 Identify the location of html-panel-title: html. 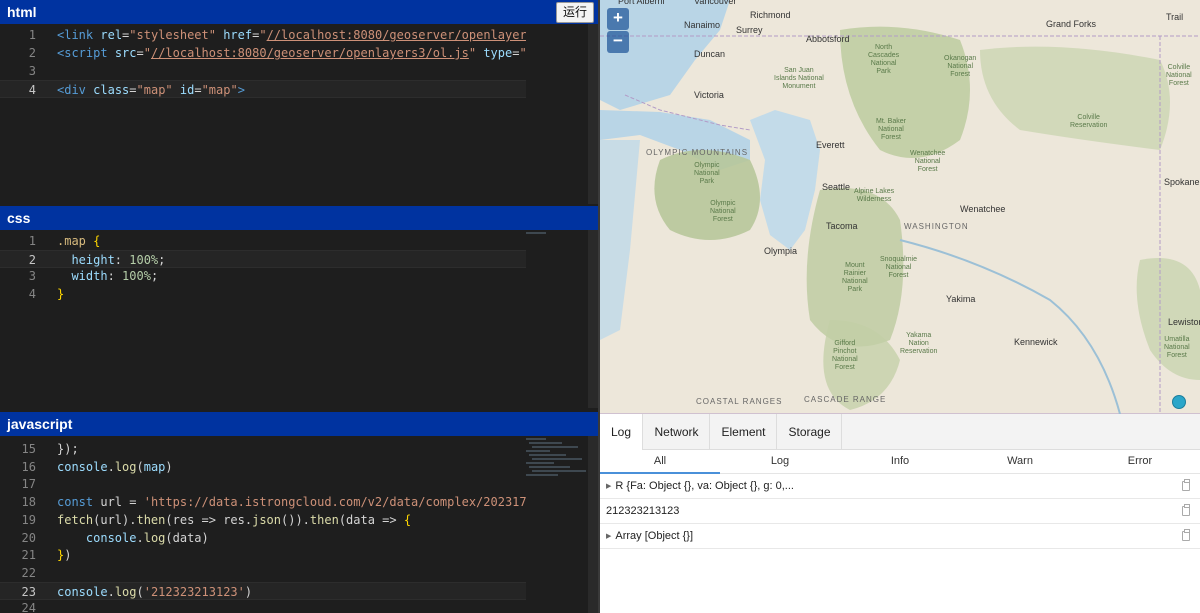
(22, 12).